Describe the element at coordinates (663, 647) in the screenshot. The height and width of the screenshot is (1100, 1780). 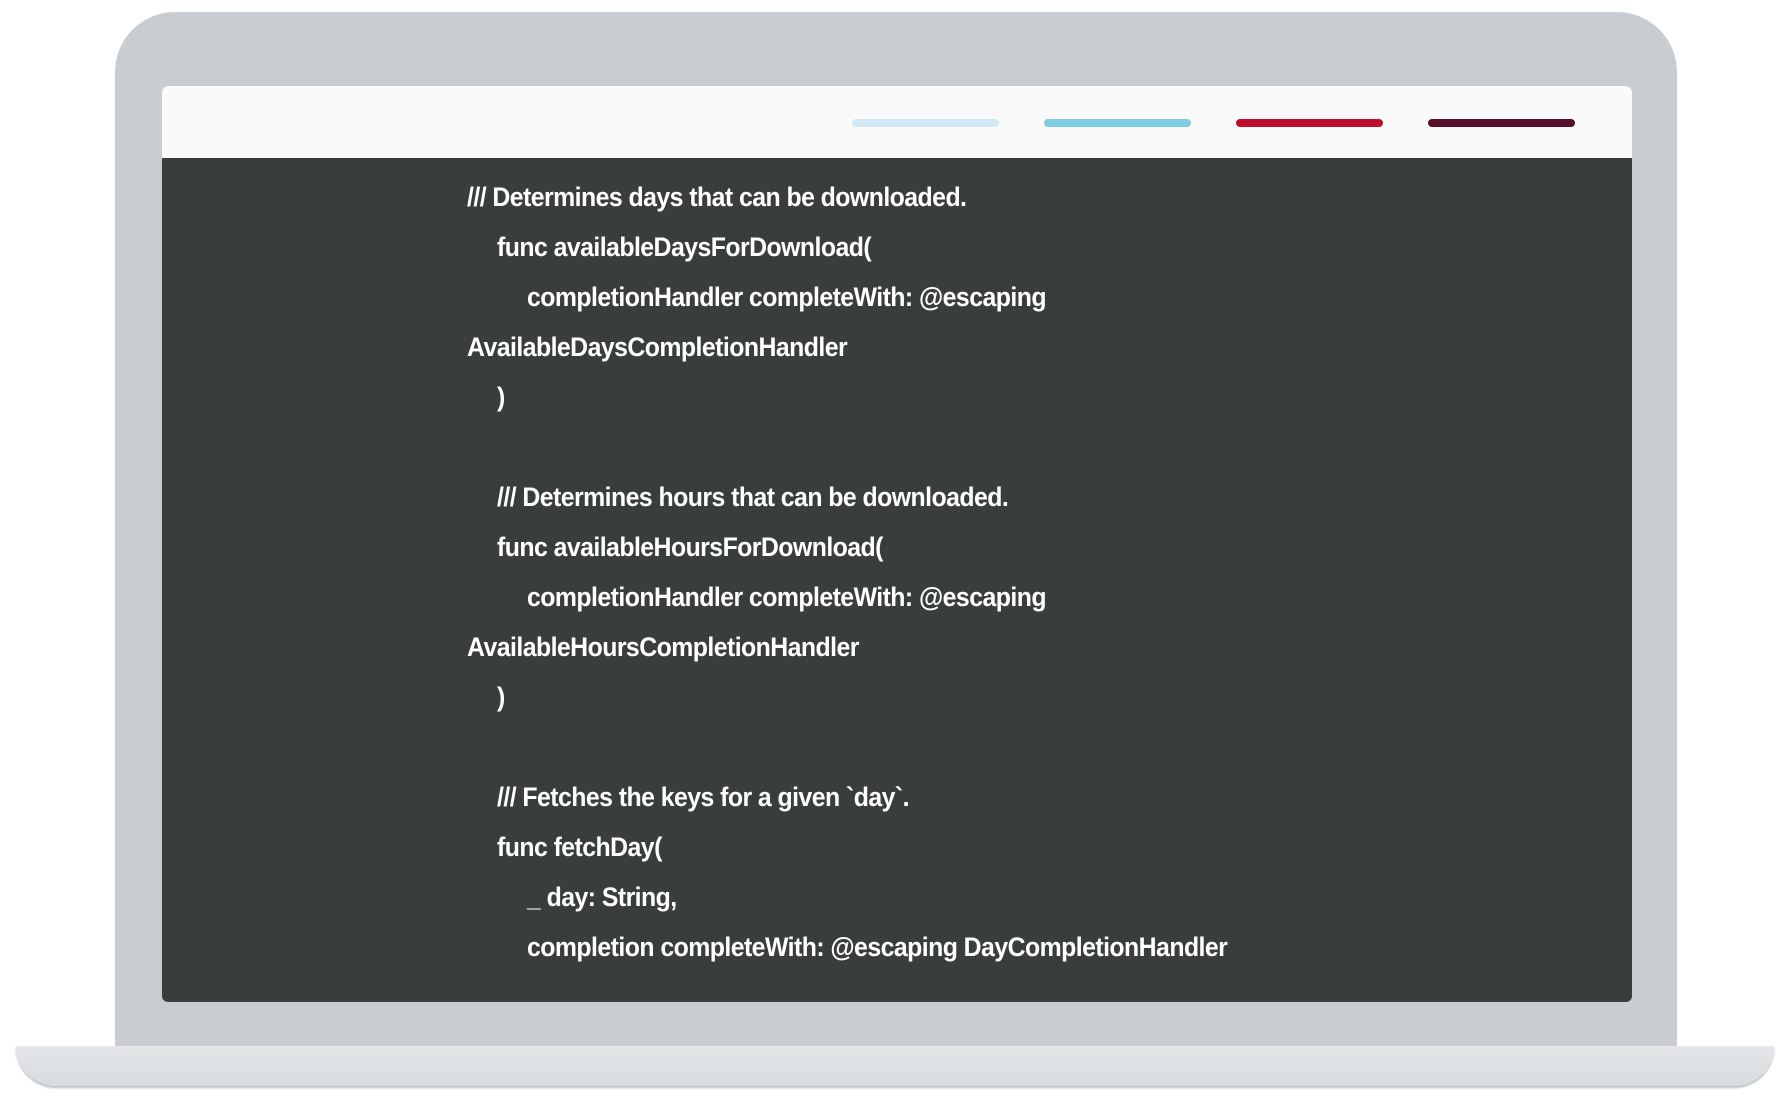
I see `code-line: AvailableHoursCompletionHandler` at that location.